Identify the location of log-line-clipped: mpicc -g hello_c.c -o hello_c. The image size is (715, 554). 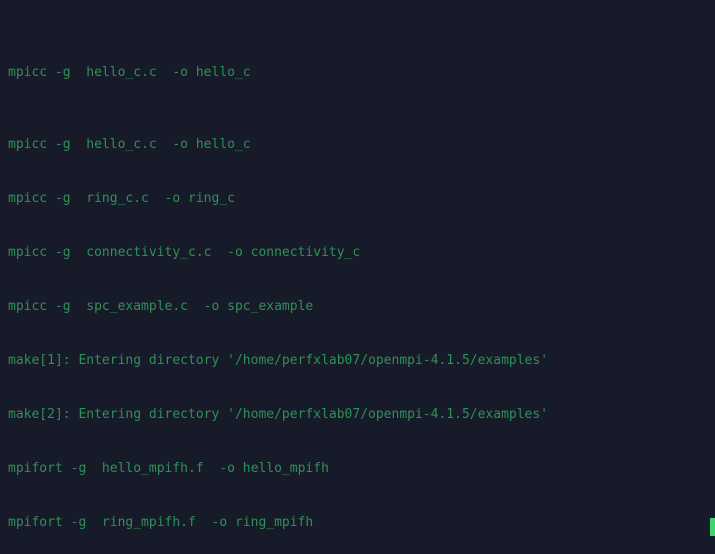
(129, 72).